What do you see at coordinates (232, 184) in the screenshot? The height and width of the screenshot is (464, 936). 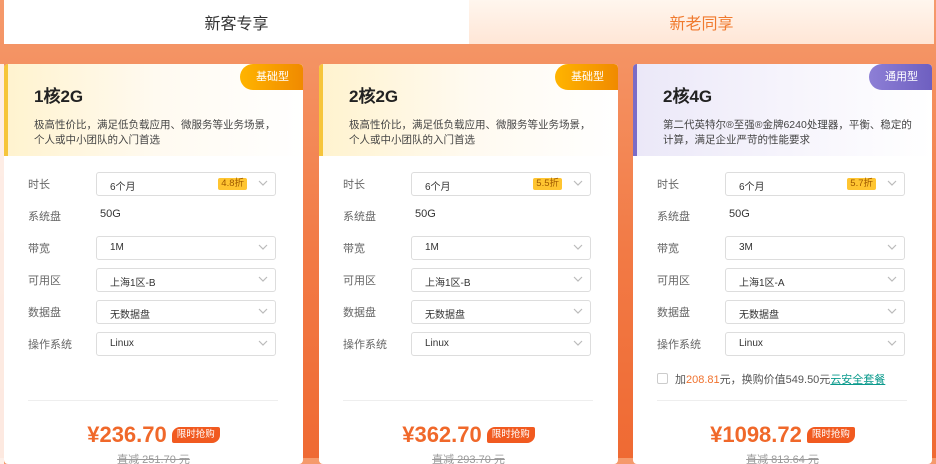 I see `discount-badge: 4.8折` at bounding box center [232, 184].